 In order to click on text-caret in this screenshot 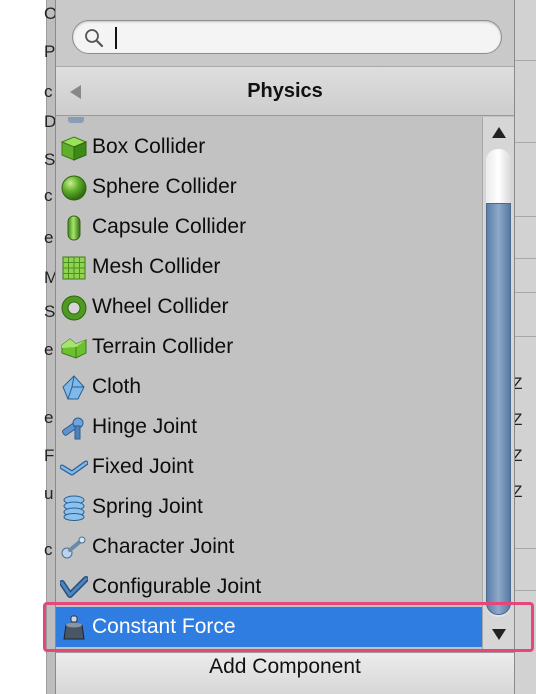, I will do `click(116, 38)`.